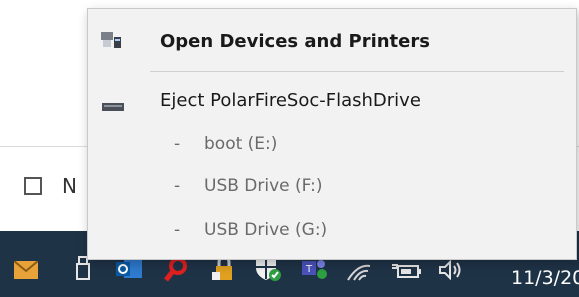 The width and height of the screenshot is (579, 297). Describe the element at coordinates (309, 269) in the screenshot. I see `svg-text: T` at that location.